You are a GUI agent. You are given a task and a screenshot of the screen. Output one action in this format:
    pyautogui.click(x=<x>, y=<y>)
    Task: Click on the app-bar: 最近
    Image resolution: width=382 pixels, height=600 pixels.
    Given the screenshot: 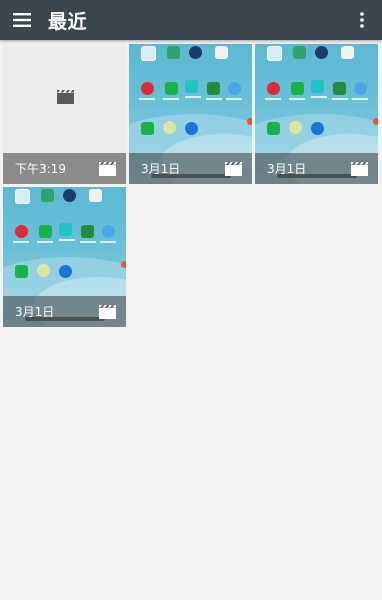 What is the action you would take?
    pyautogui.click(x=191, y=20)
    